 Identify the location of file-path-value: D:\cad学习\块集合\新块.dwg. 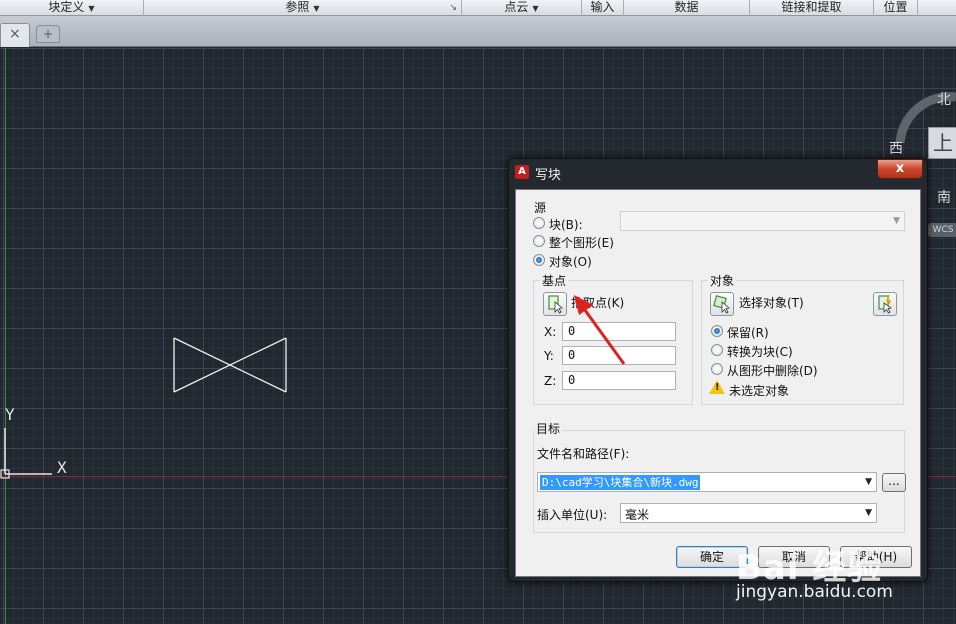
(620, 482).